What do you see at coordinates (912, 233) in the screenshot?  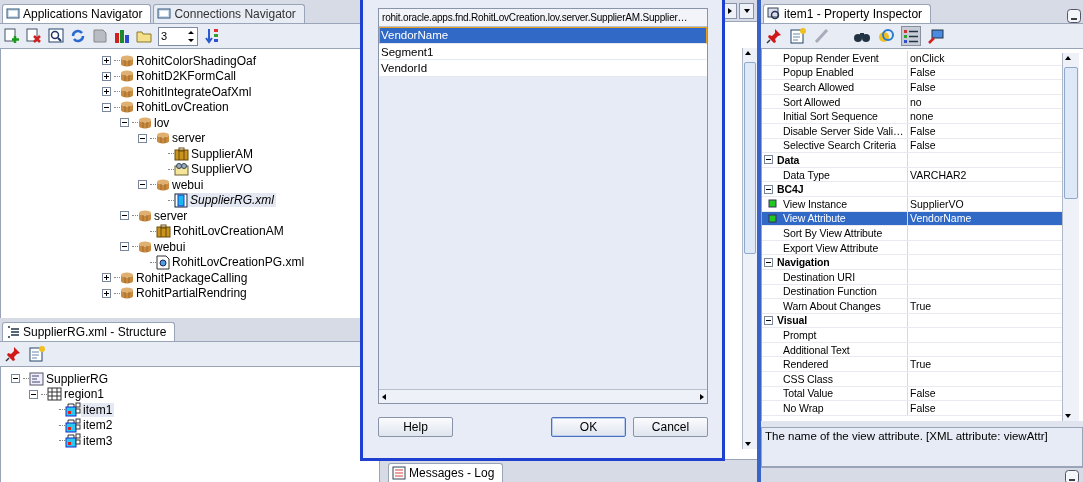 I see `property-row: Sort By View Attribute` at bounding box center [912, 233].